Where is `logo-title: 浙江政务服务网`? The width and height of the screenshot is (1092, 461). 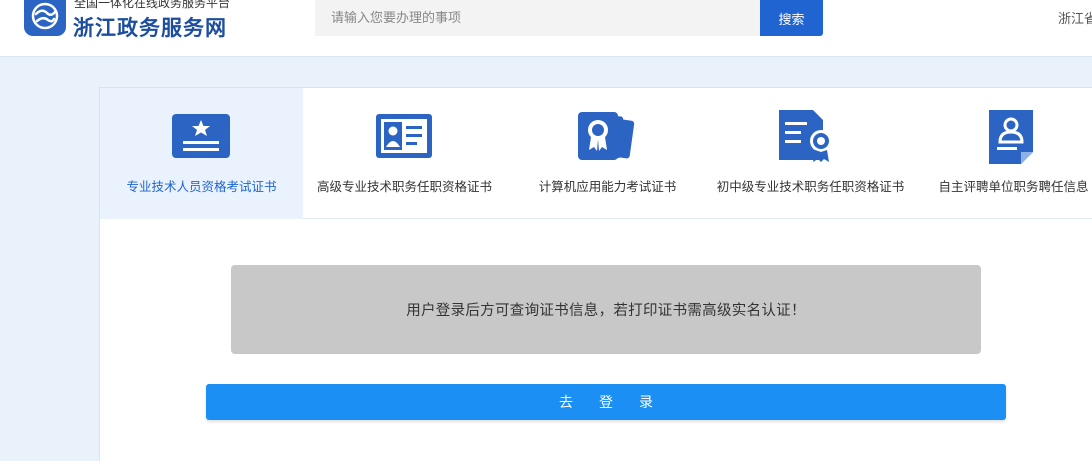
logo-title: 浙江政务服务网 is located at coordinates (150, 27).